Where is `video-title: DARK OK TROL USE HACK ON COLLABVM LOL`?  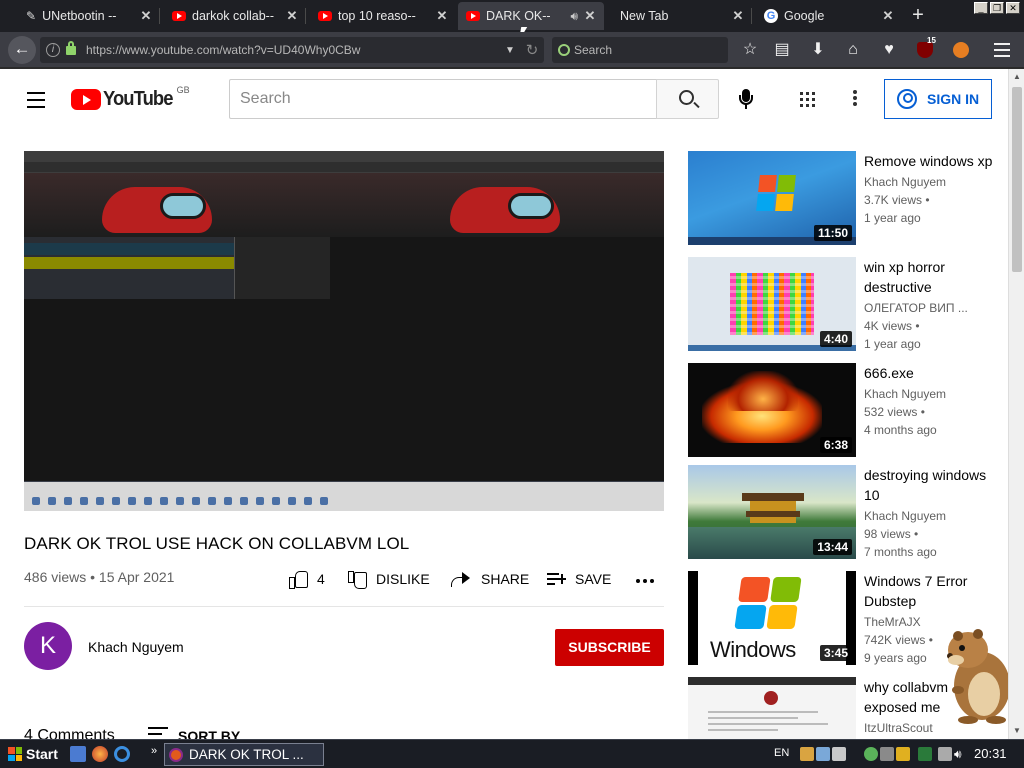
video-title: DARK OK TROL USE HACK ON COLLABVM LOL is located at coordinates (217, 543).